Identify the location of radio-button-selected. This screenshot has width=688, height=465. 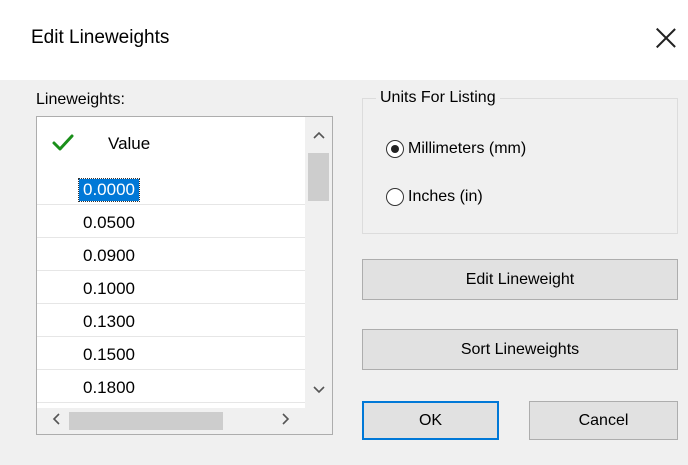
(395, 149).